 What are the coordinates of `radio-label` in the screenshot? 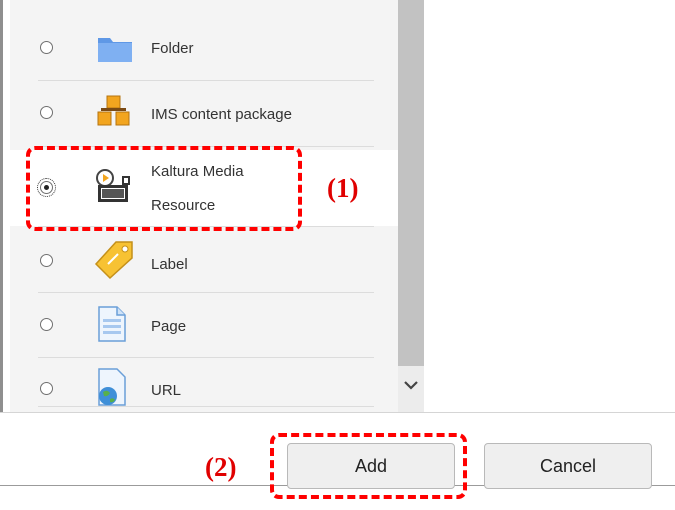 It's located at (46, 260).